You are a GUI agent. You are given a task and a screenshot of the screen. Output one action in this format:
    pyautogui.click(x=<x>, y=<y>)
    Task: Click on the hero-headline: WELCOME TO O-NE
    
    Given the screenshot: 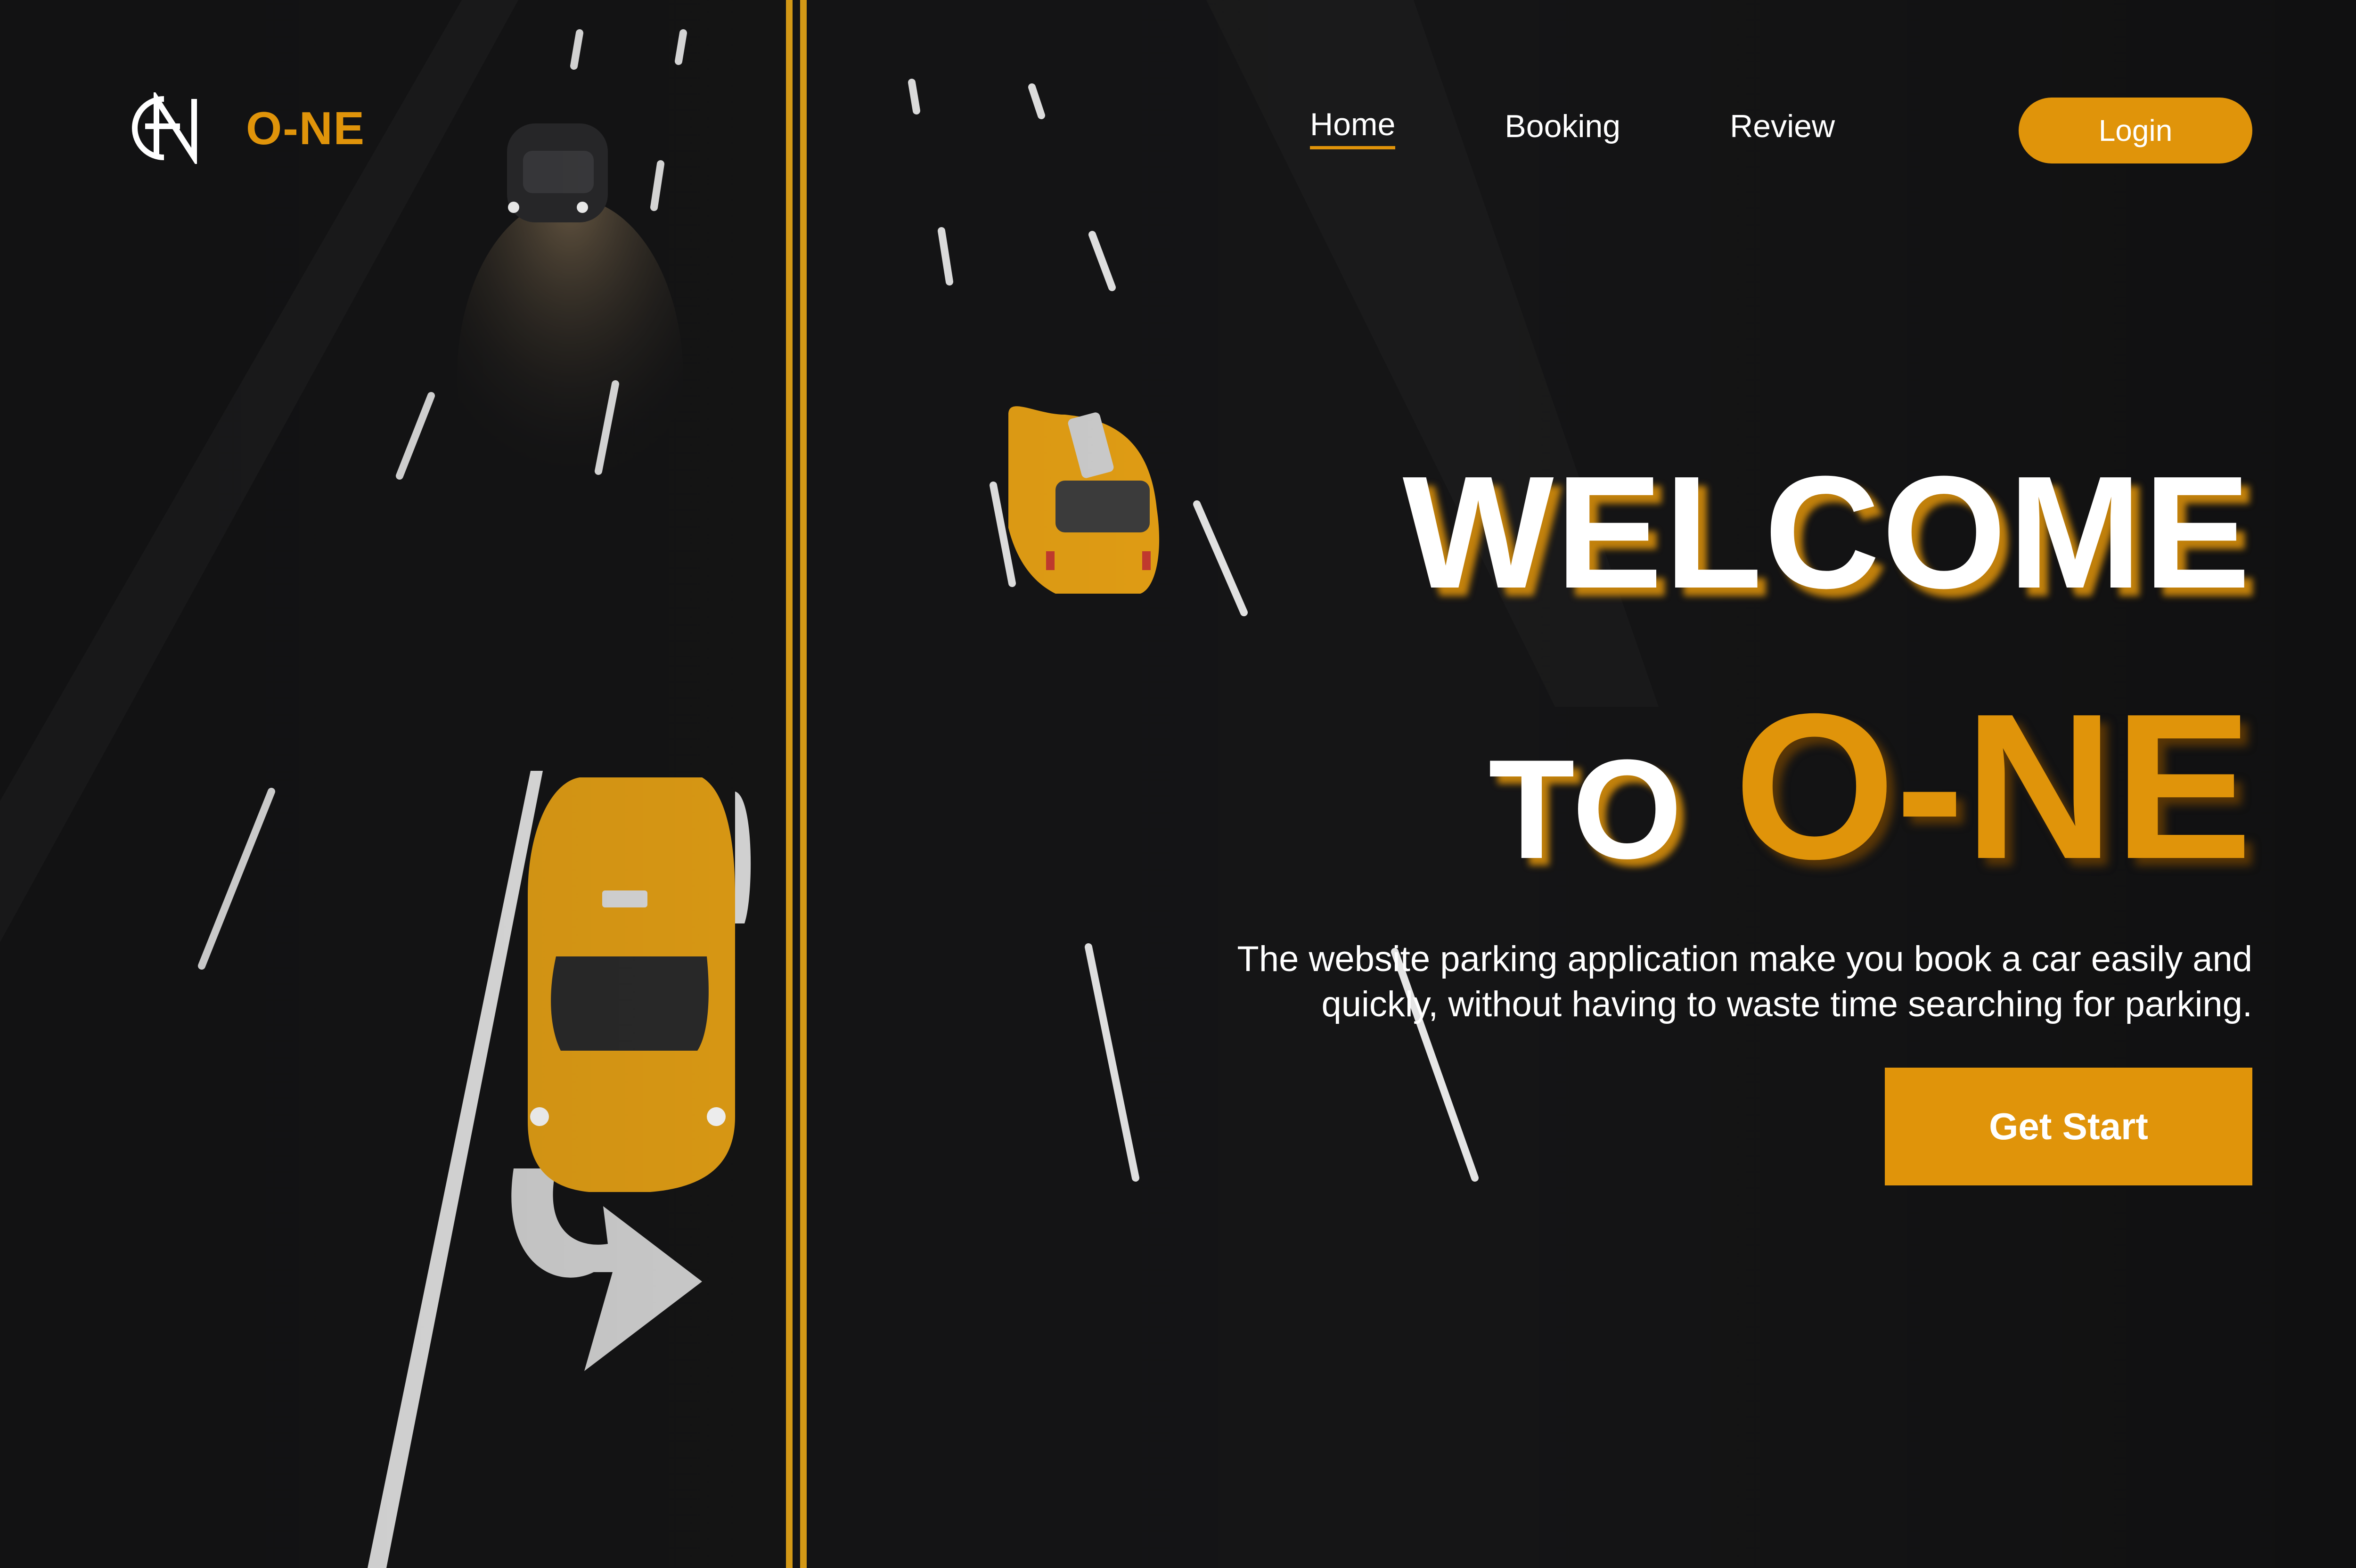 What is the action you would take?
    pyautogui.click(x=1686, y=671)
    